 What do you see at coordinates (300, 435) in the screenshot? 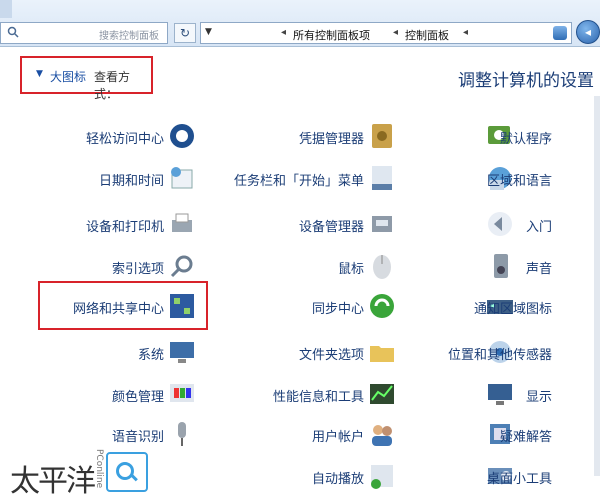
I see `item-speech-recognition: 语音识别` at bounding box center [300, 435].